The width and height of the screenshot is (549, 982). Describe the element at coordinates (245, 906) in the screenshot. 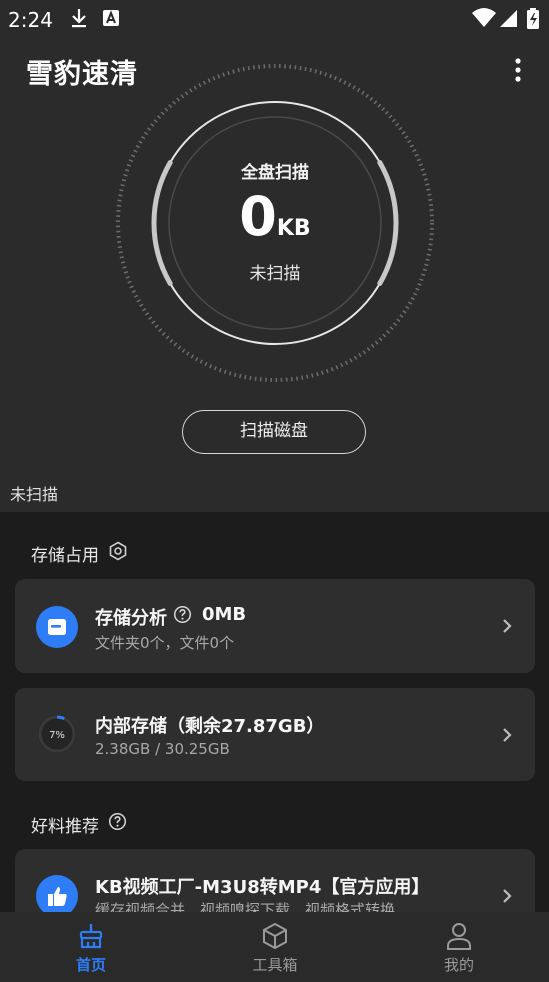

I see `recommend-app-subtitle: 缓存视频合并，视频嗅探下载，视频格式转换` at that location.